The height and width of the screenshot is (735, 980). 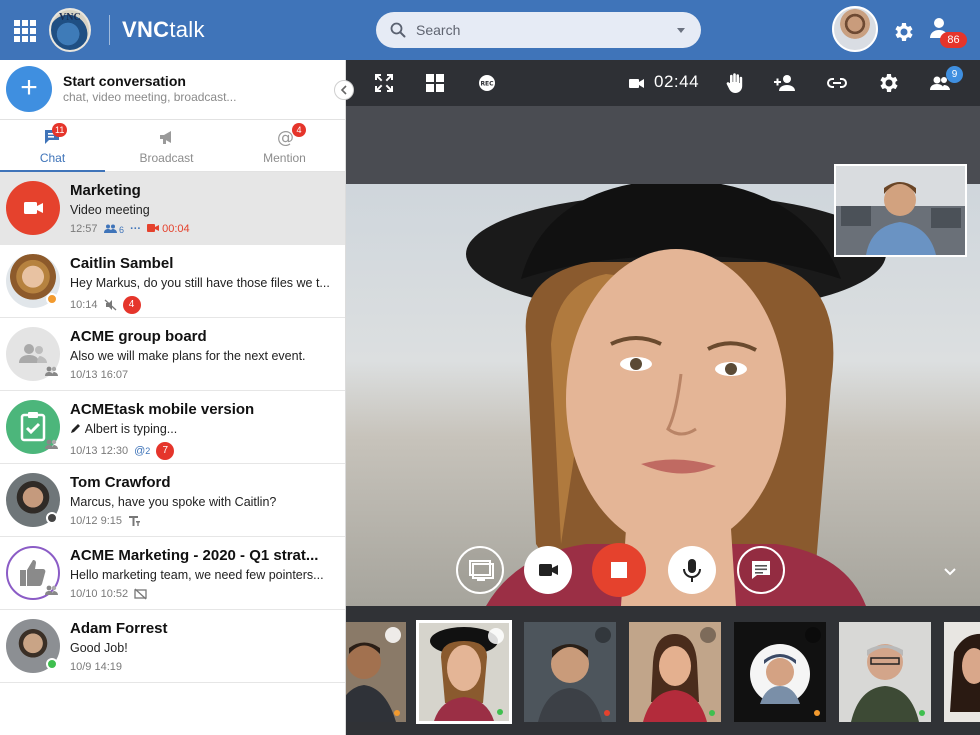 I want to click on mentions-number: 2, so click(x=148, y=451).